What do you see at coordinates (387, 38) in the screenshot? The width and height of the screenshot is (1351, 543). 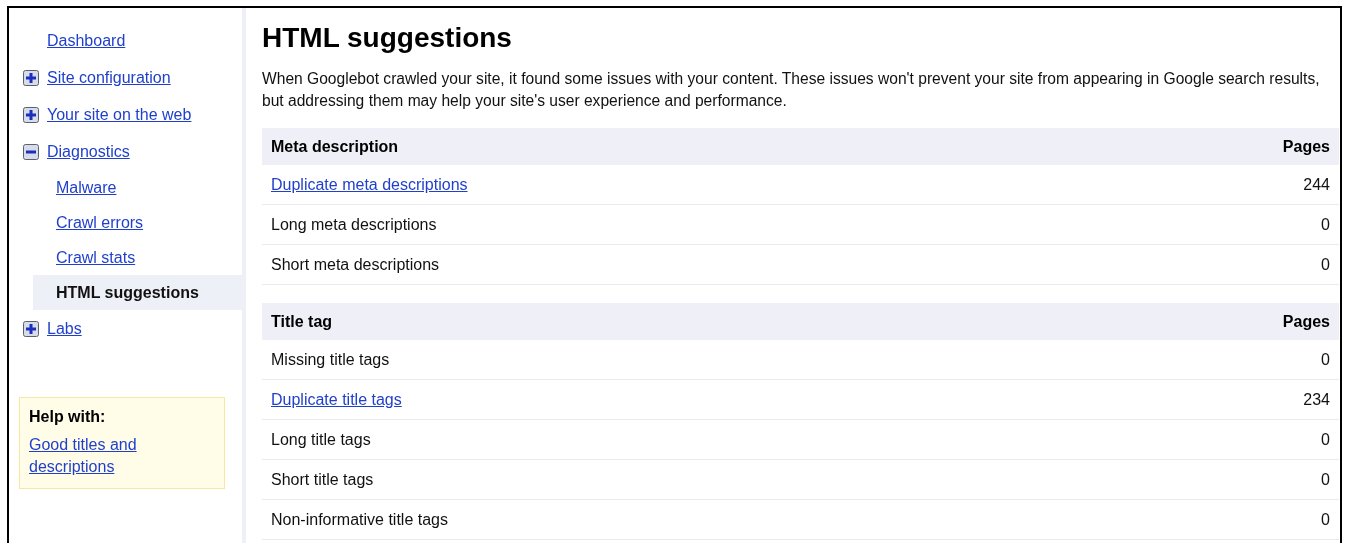 I see `page-title: HTML suggestions` at bounding box center [387, 38].